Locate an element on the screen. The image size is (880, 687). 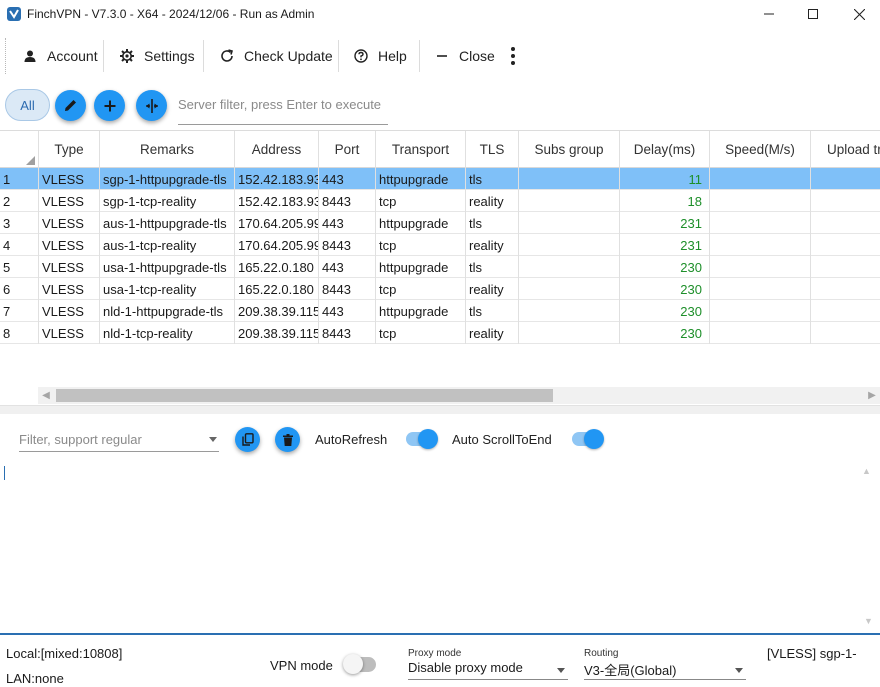
column-header-transport: Transport is located at coordinates (421, 149).